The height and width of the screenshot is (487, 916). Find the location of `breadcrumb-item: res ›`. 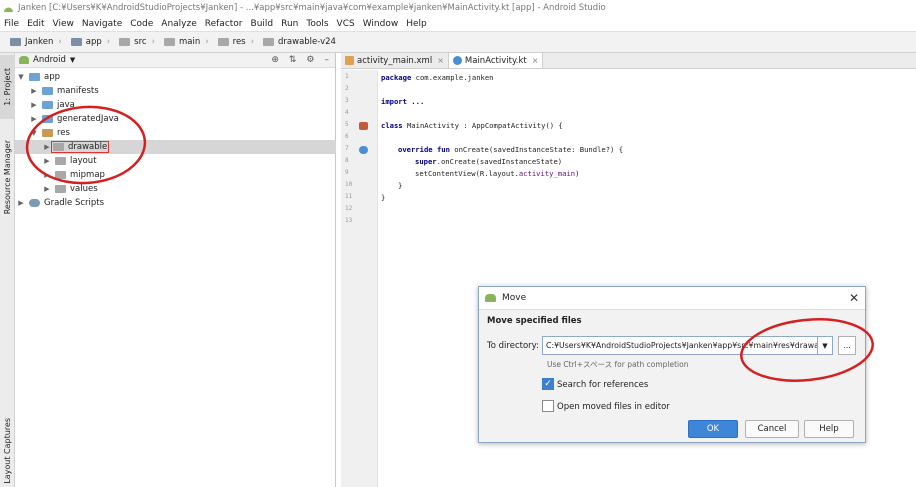

breadcrumb-item: res › is located at coordinates (234, 42).